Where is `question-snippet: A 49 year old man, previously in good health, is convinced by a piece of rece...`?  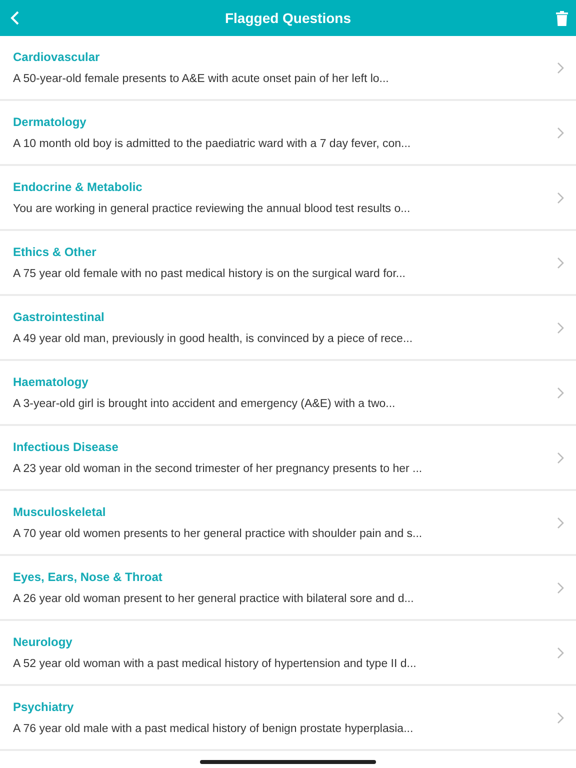
question-snippet: A 49 year old man, previously in good health, is convinced by a piece of rece... is located at coordinates (213, 339).